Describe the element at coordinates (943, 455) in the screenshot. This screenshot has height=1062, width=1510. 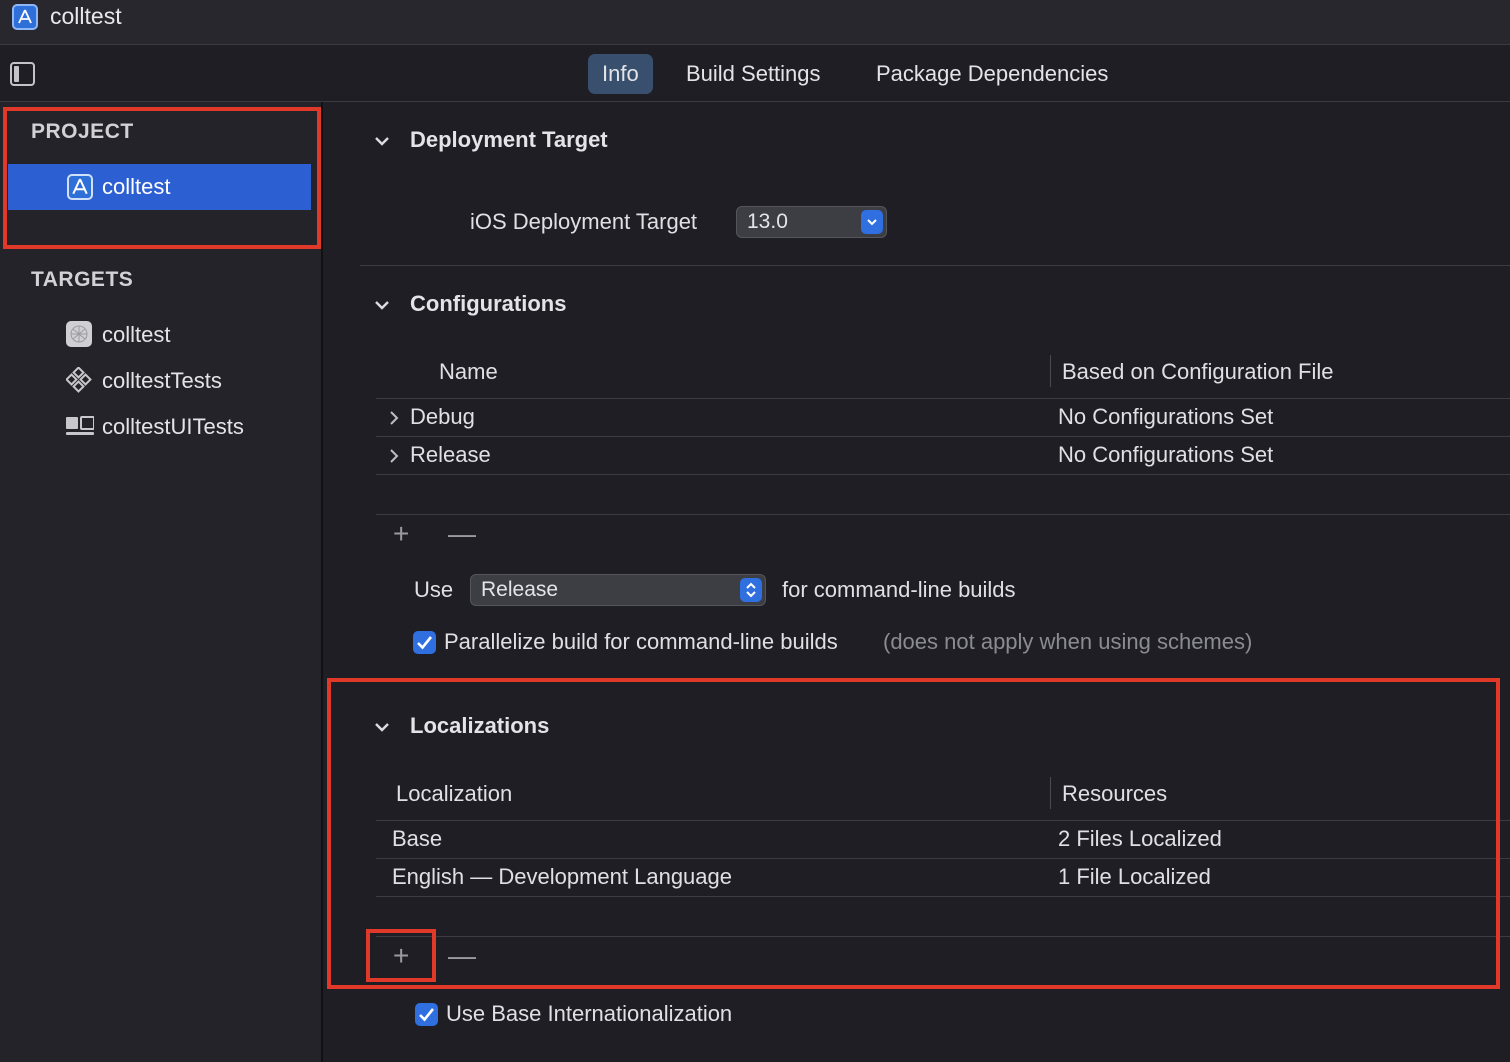
I see `table-row: Release No Configurations Set` at that location.